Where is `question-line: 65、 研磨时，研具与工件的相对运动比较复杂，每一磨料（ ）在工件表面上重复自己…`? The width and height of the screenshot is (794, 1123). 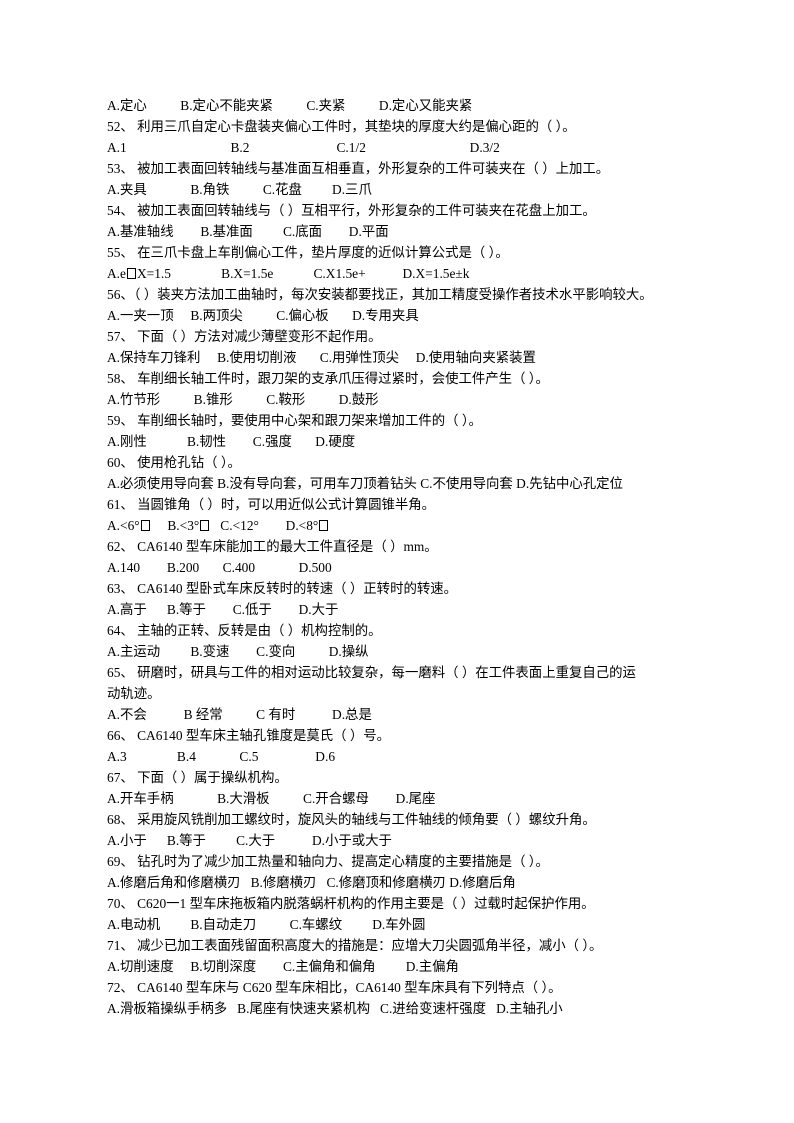 question-line: 65、 研磨时，研具与工件的相对运动比较复杂，每一磨料（ ）在工件表面上重复自己… is located at coordinates (371, 672).